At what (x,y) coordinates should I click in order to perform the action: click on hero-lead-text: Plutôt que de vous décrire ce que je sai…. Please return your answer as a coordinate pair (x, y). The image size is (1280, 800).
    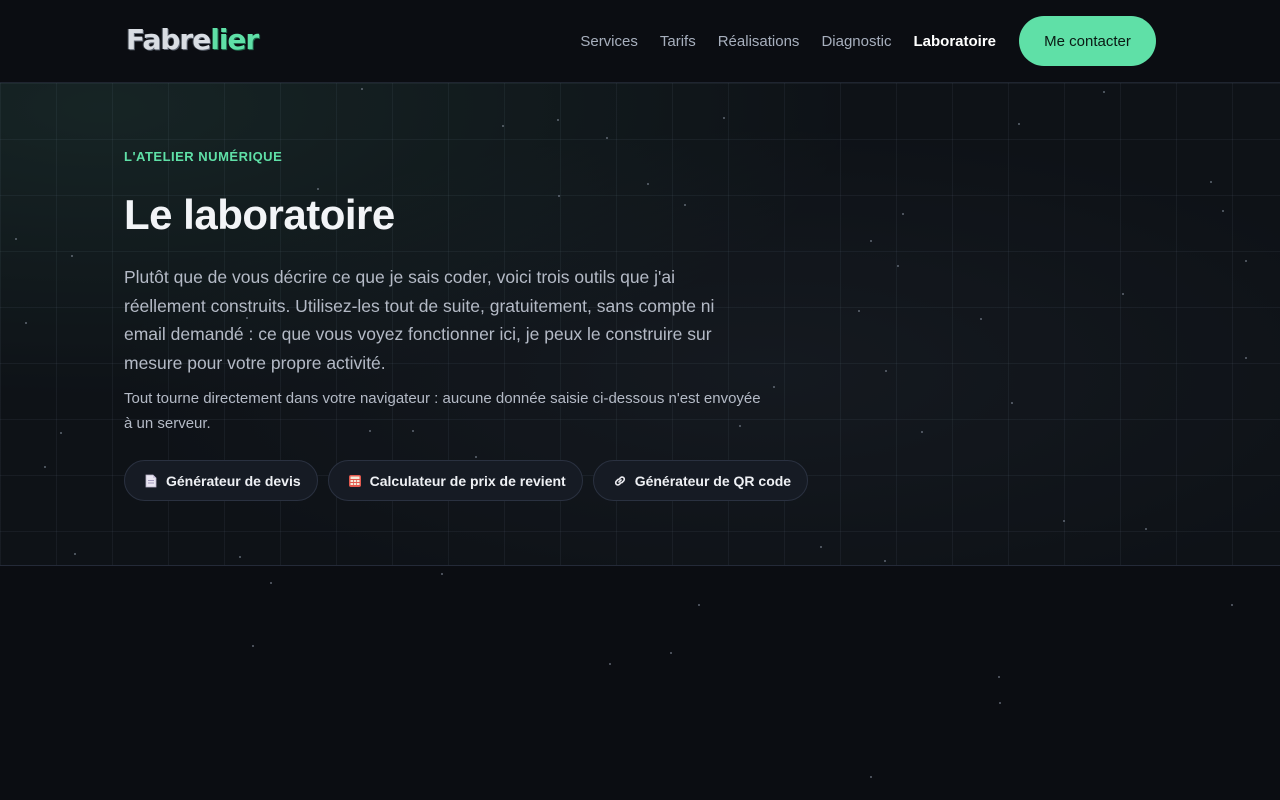
    Looking at the image, I should click on (419, 320).